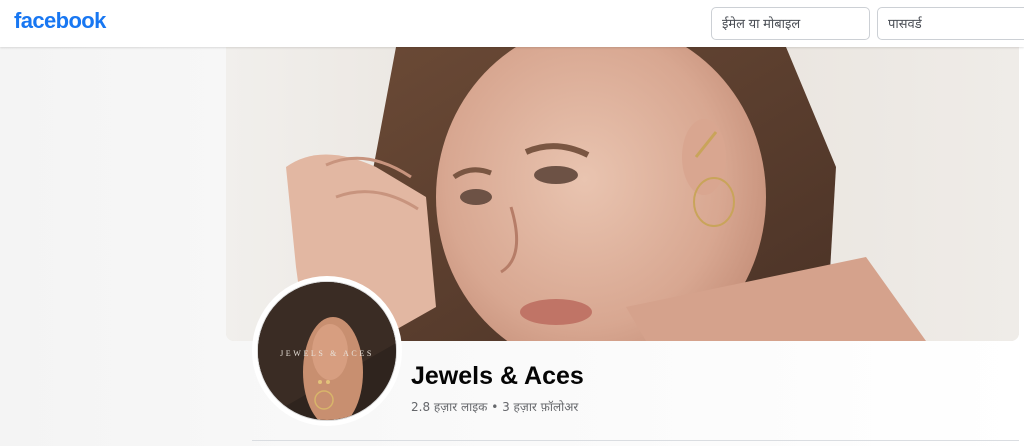 The width and height of the screenshot is (1024, 446). What do you see at coordinates (635, 440) in the screenshot?
I see `section-divider` at bounding box center [635, 440].